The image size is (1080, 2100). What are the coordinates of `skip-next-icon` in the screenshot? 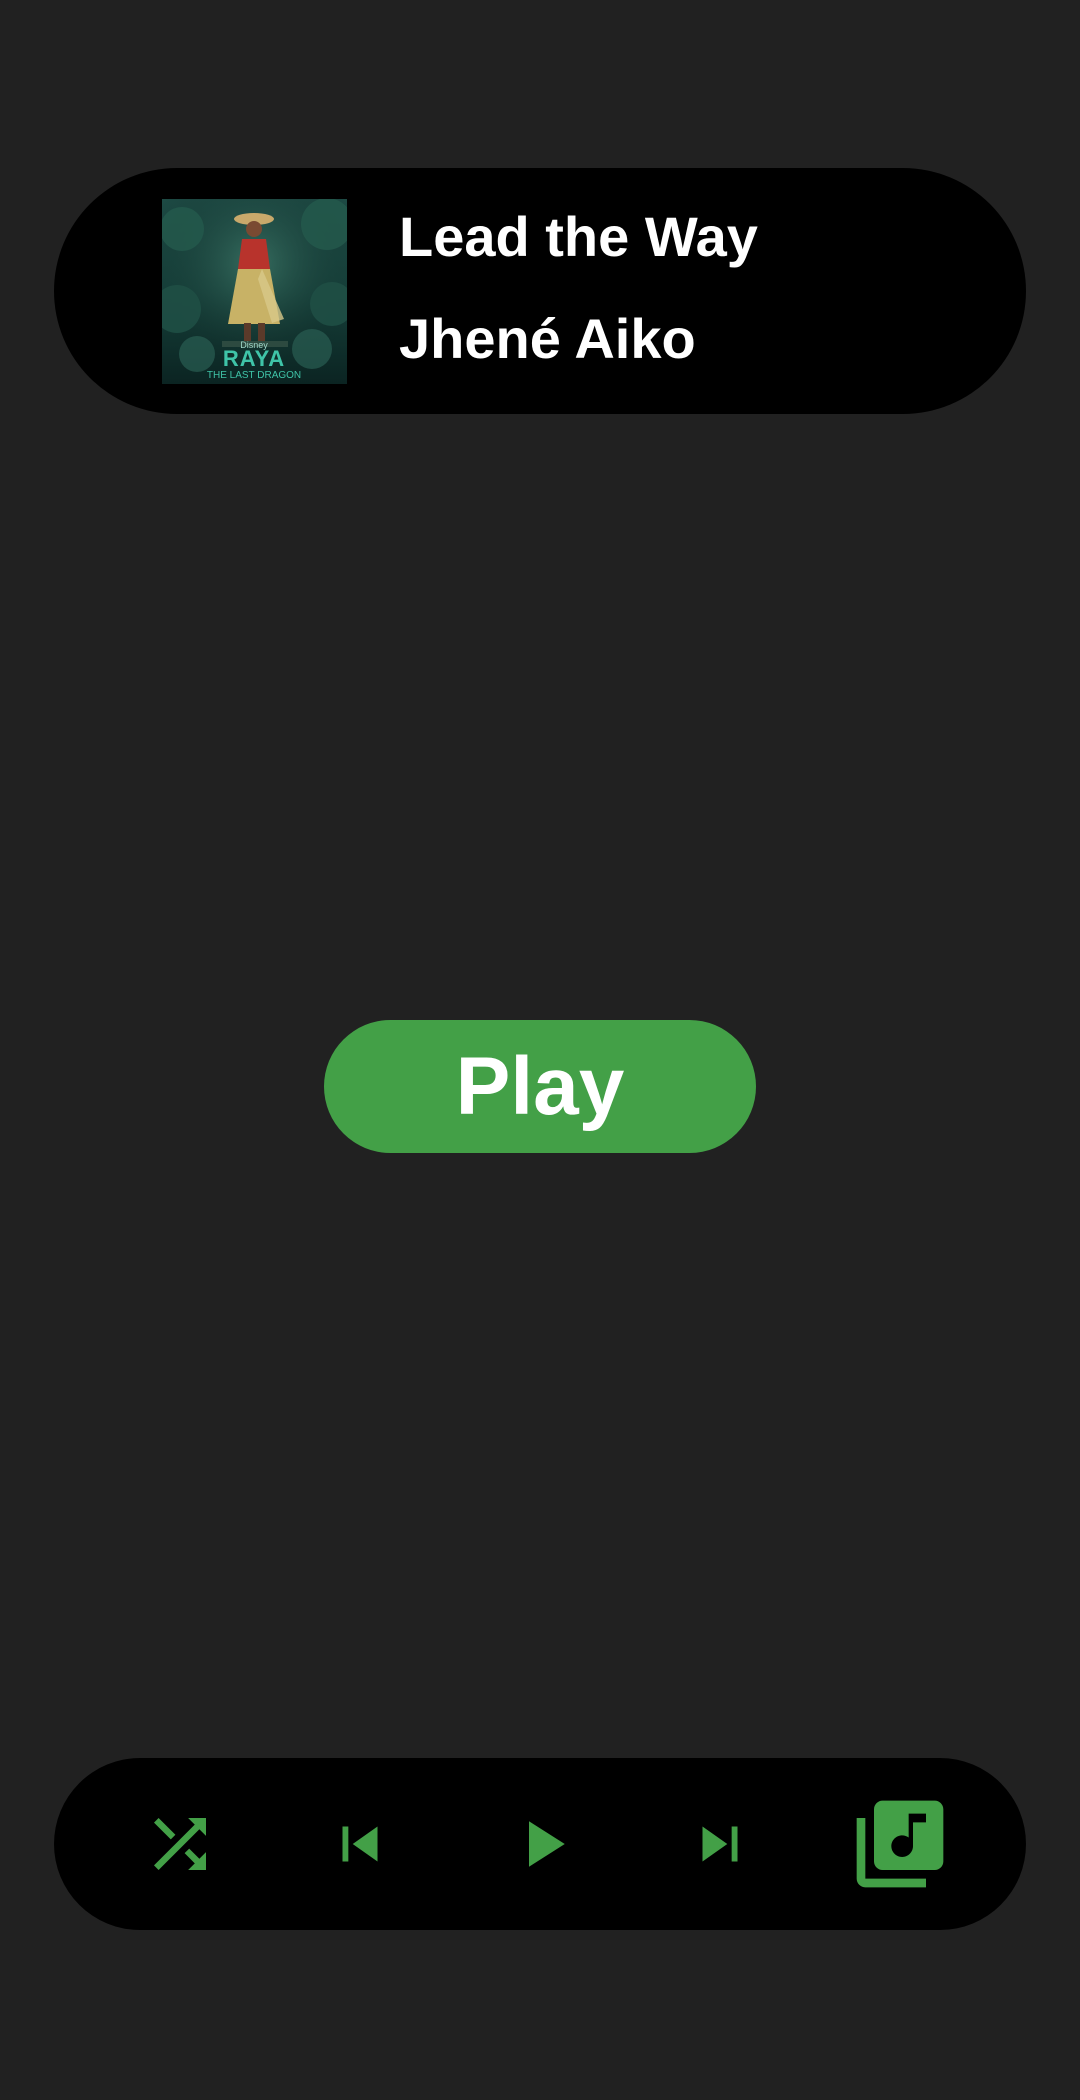 It's located at (720, 1844).